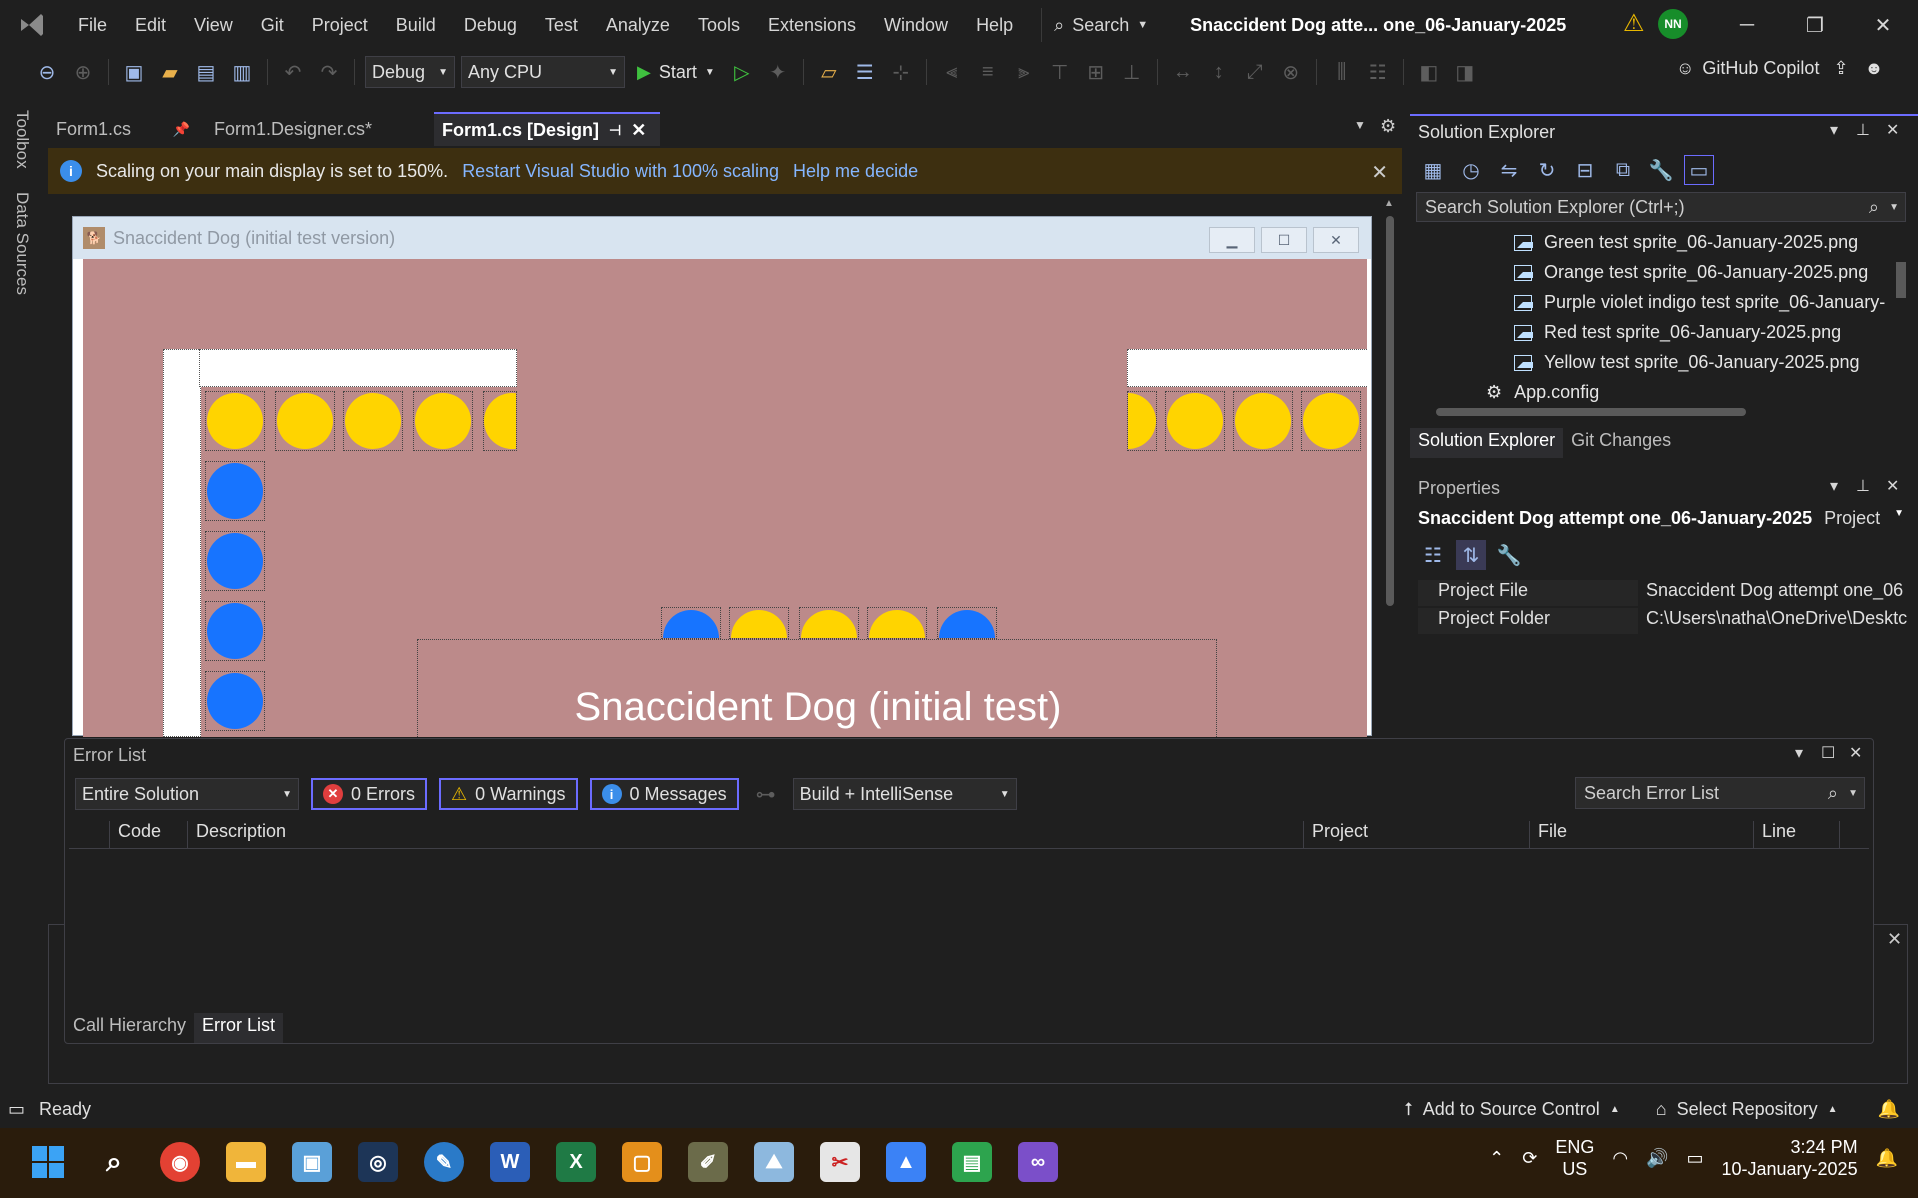 The height and width of the screenshot is (1198, 1918). What do you see at coordinates (1620, 1158) in the screenshot?
I see `wifi-icon: ◠` at bounding box center [1620, 1158].